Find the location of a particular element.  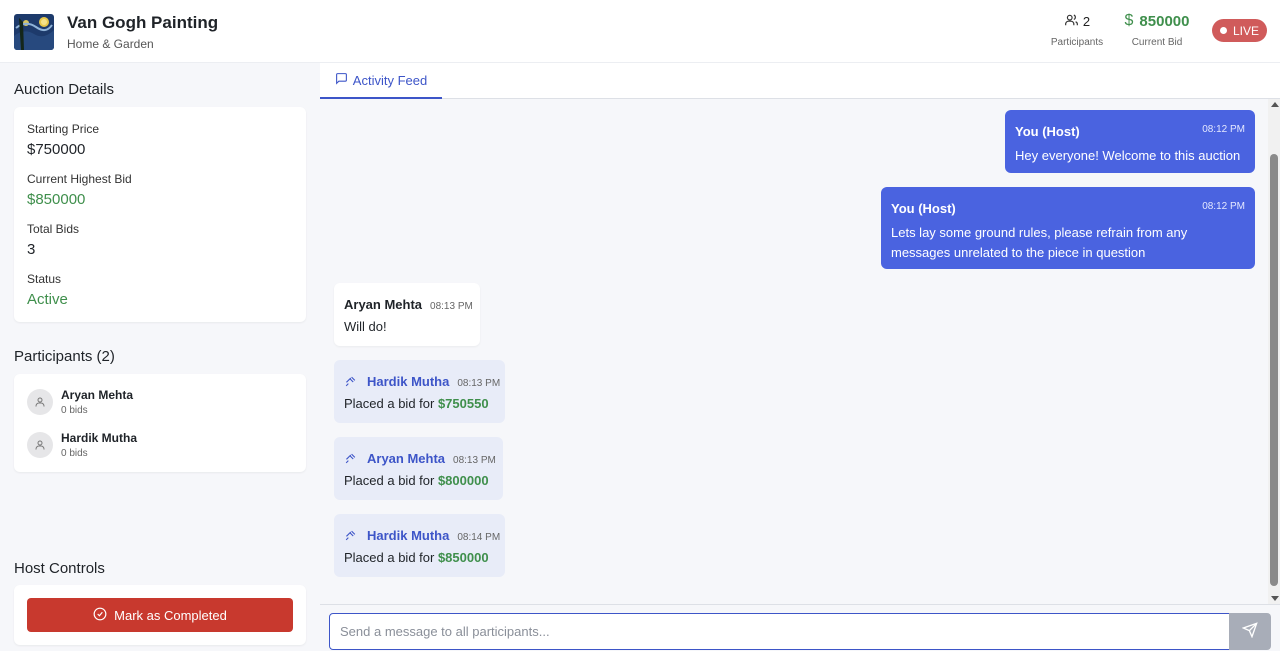

current-bid-value: 850000 is located at coordinates (1164, 21).